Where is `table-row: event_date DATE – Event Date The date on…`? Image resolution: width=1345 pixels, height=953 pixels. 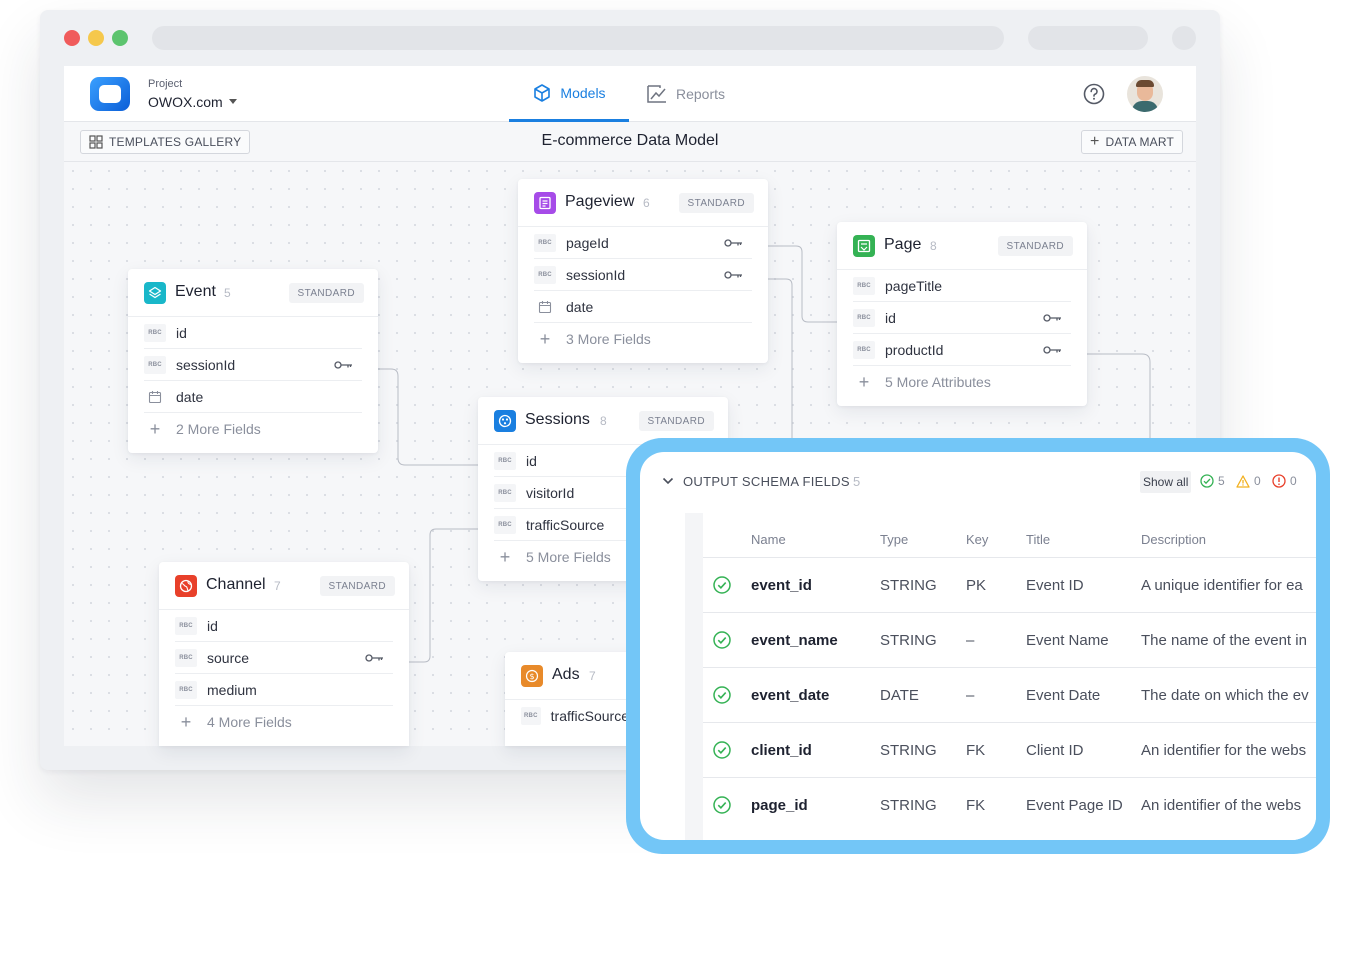 table-row: event_date DATE – Event Date The date on… is located at coordinates (1009, 694).